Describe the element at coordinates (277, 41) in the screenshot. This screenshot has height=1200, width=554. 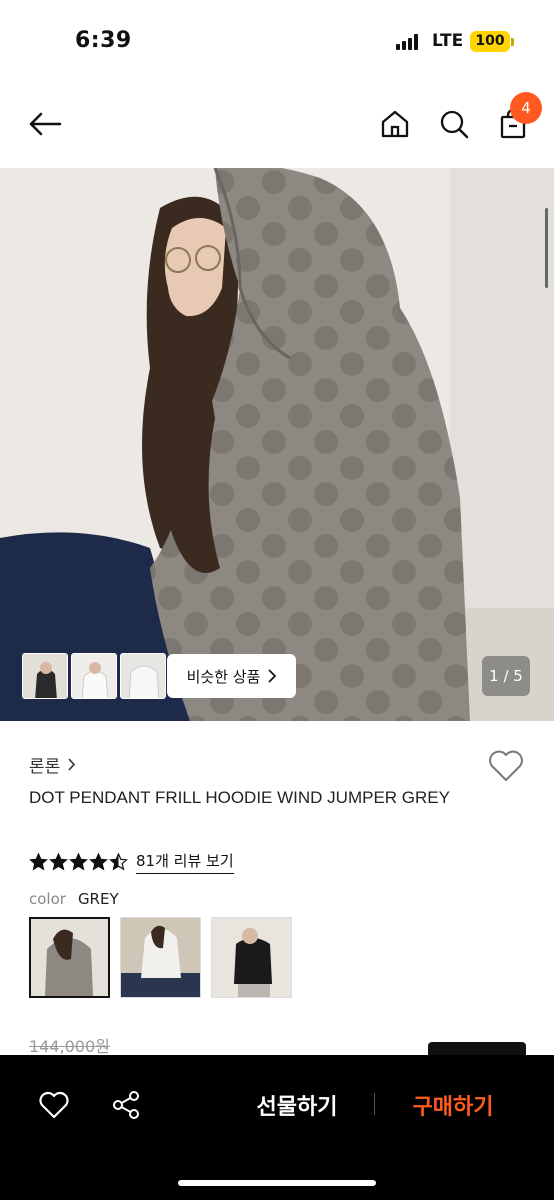
I see `status-bar: 6:39 LTE 100` at that location.